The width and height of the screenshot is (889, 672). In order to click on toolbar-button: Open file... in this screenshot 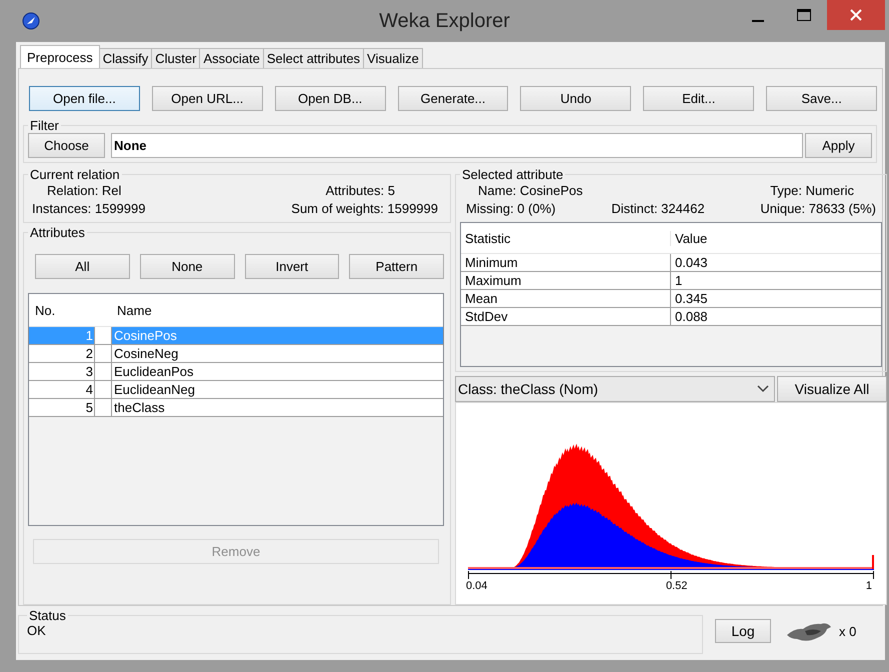, I will do `click(84, 98)`.